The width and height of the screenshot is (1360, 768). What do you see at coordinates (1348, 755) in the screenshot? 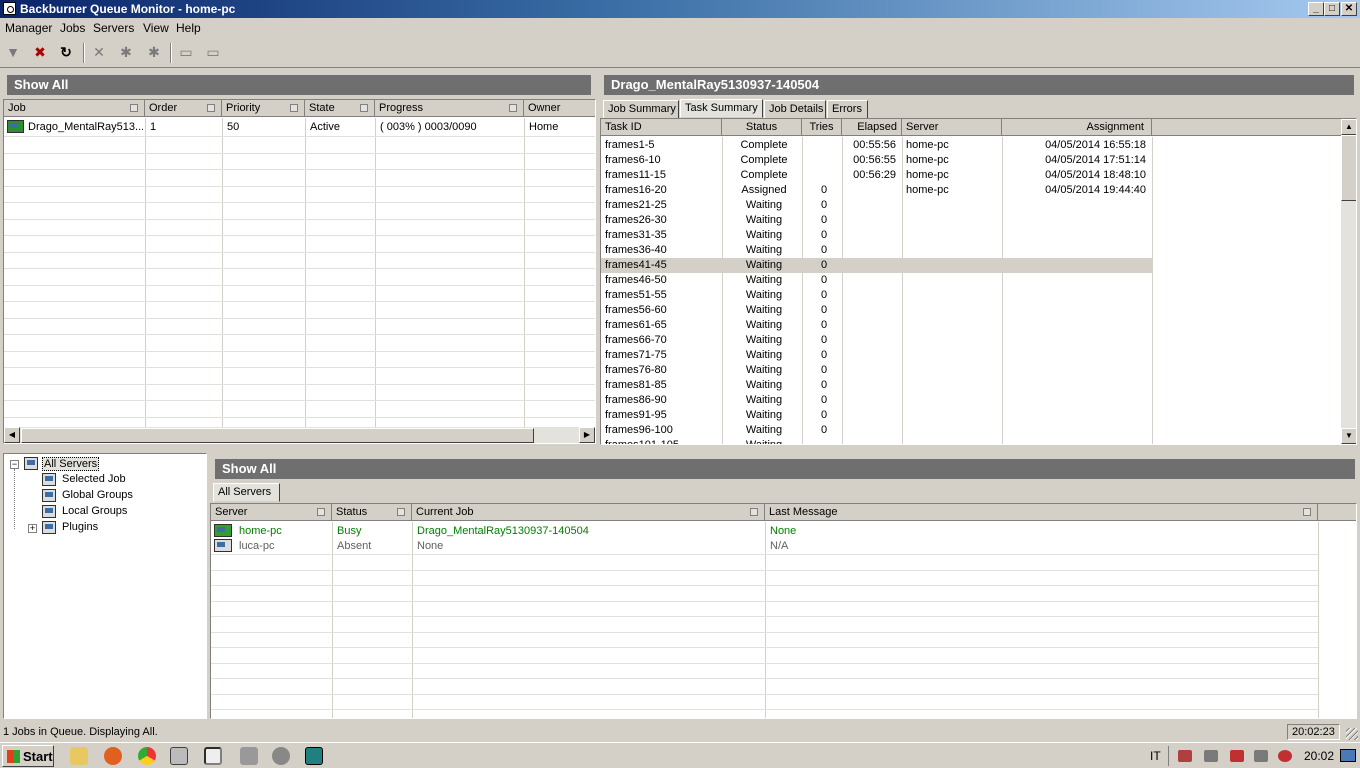
I see `show-desktop-icon` at bounding box center [1348, 755].